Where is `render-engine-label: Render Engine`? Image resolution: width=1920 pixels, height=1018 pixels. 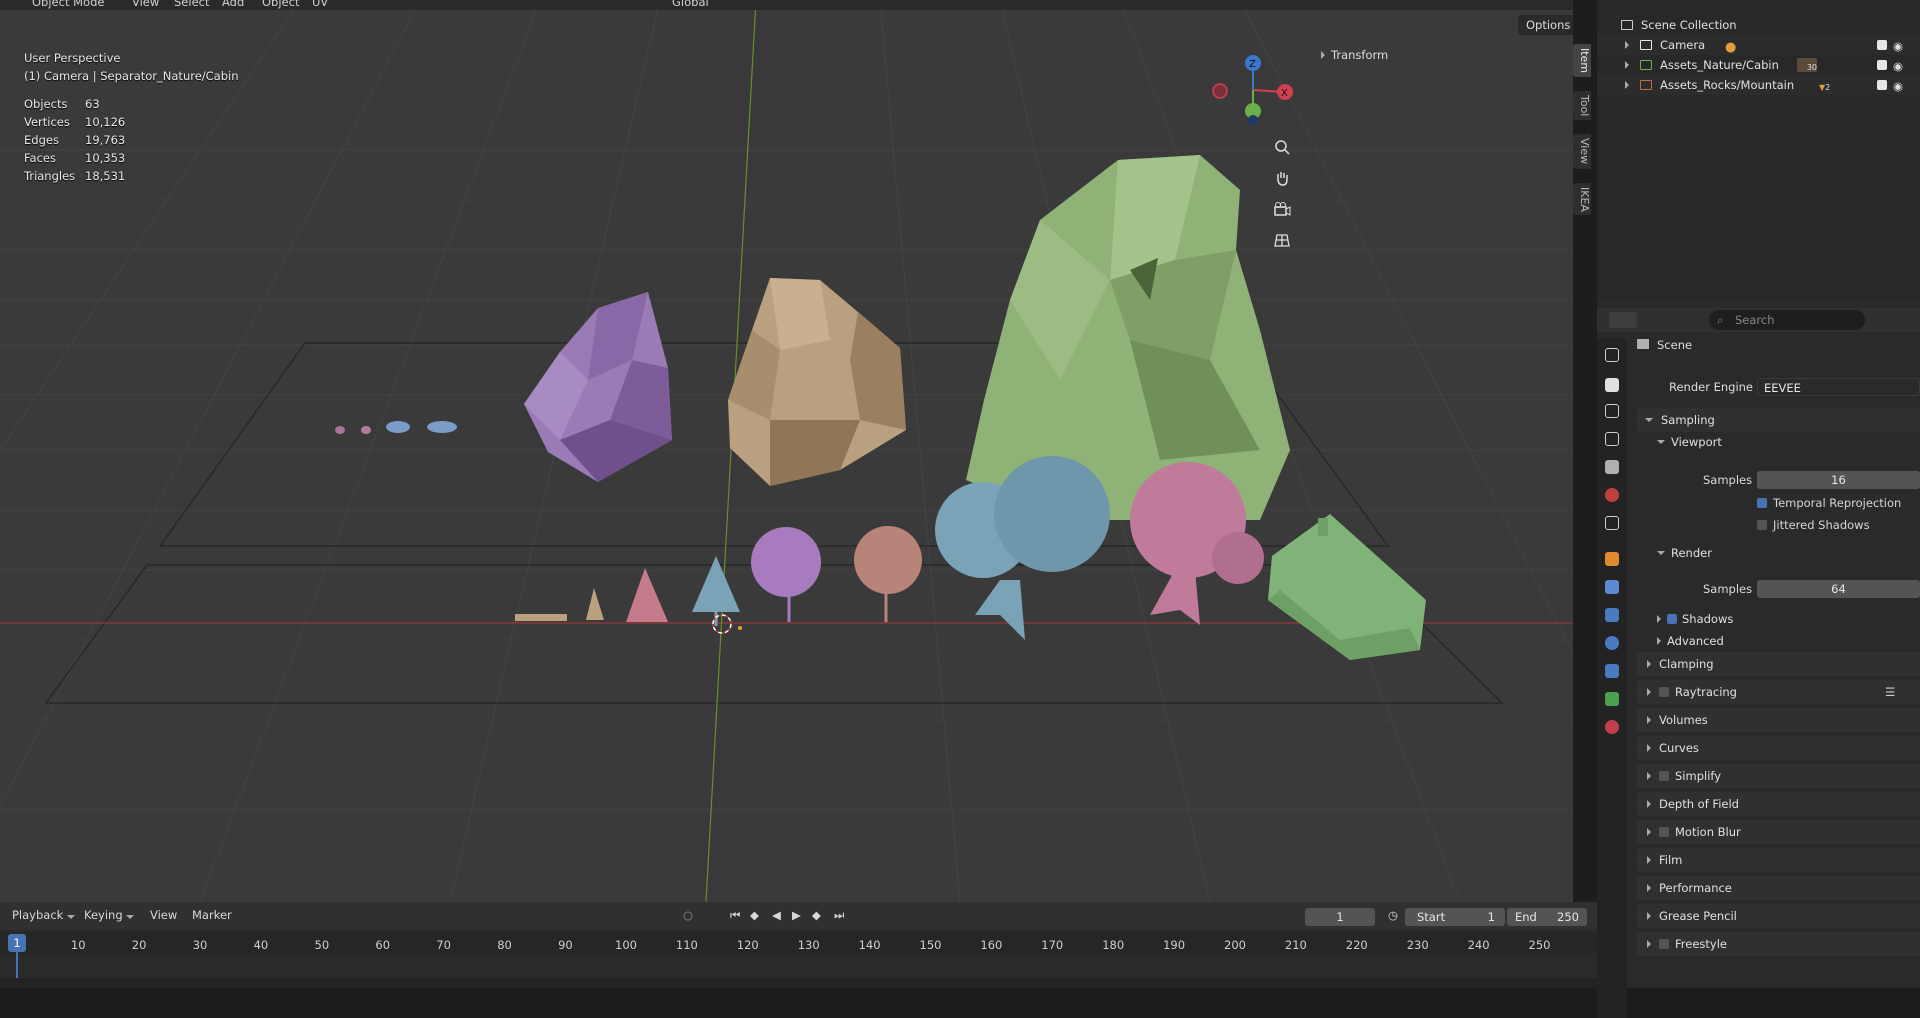 render-engine-label: Render Engine is located at coordinates (1711, 387).